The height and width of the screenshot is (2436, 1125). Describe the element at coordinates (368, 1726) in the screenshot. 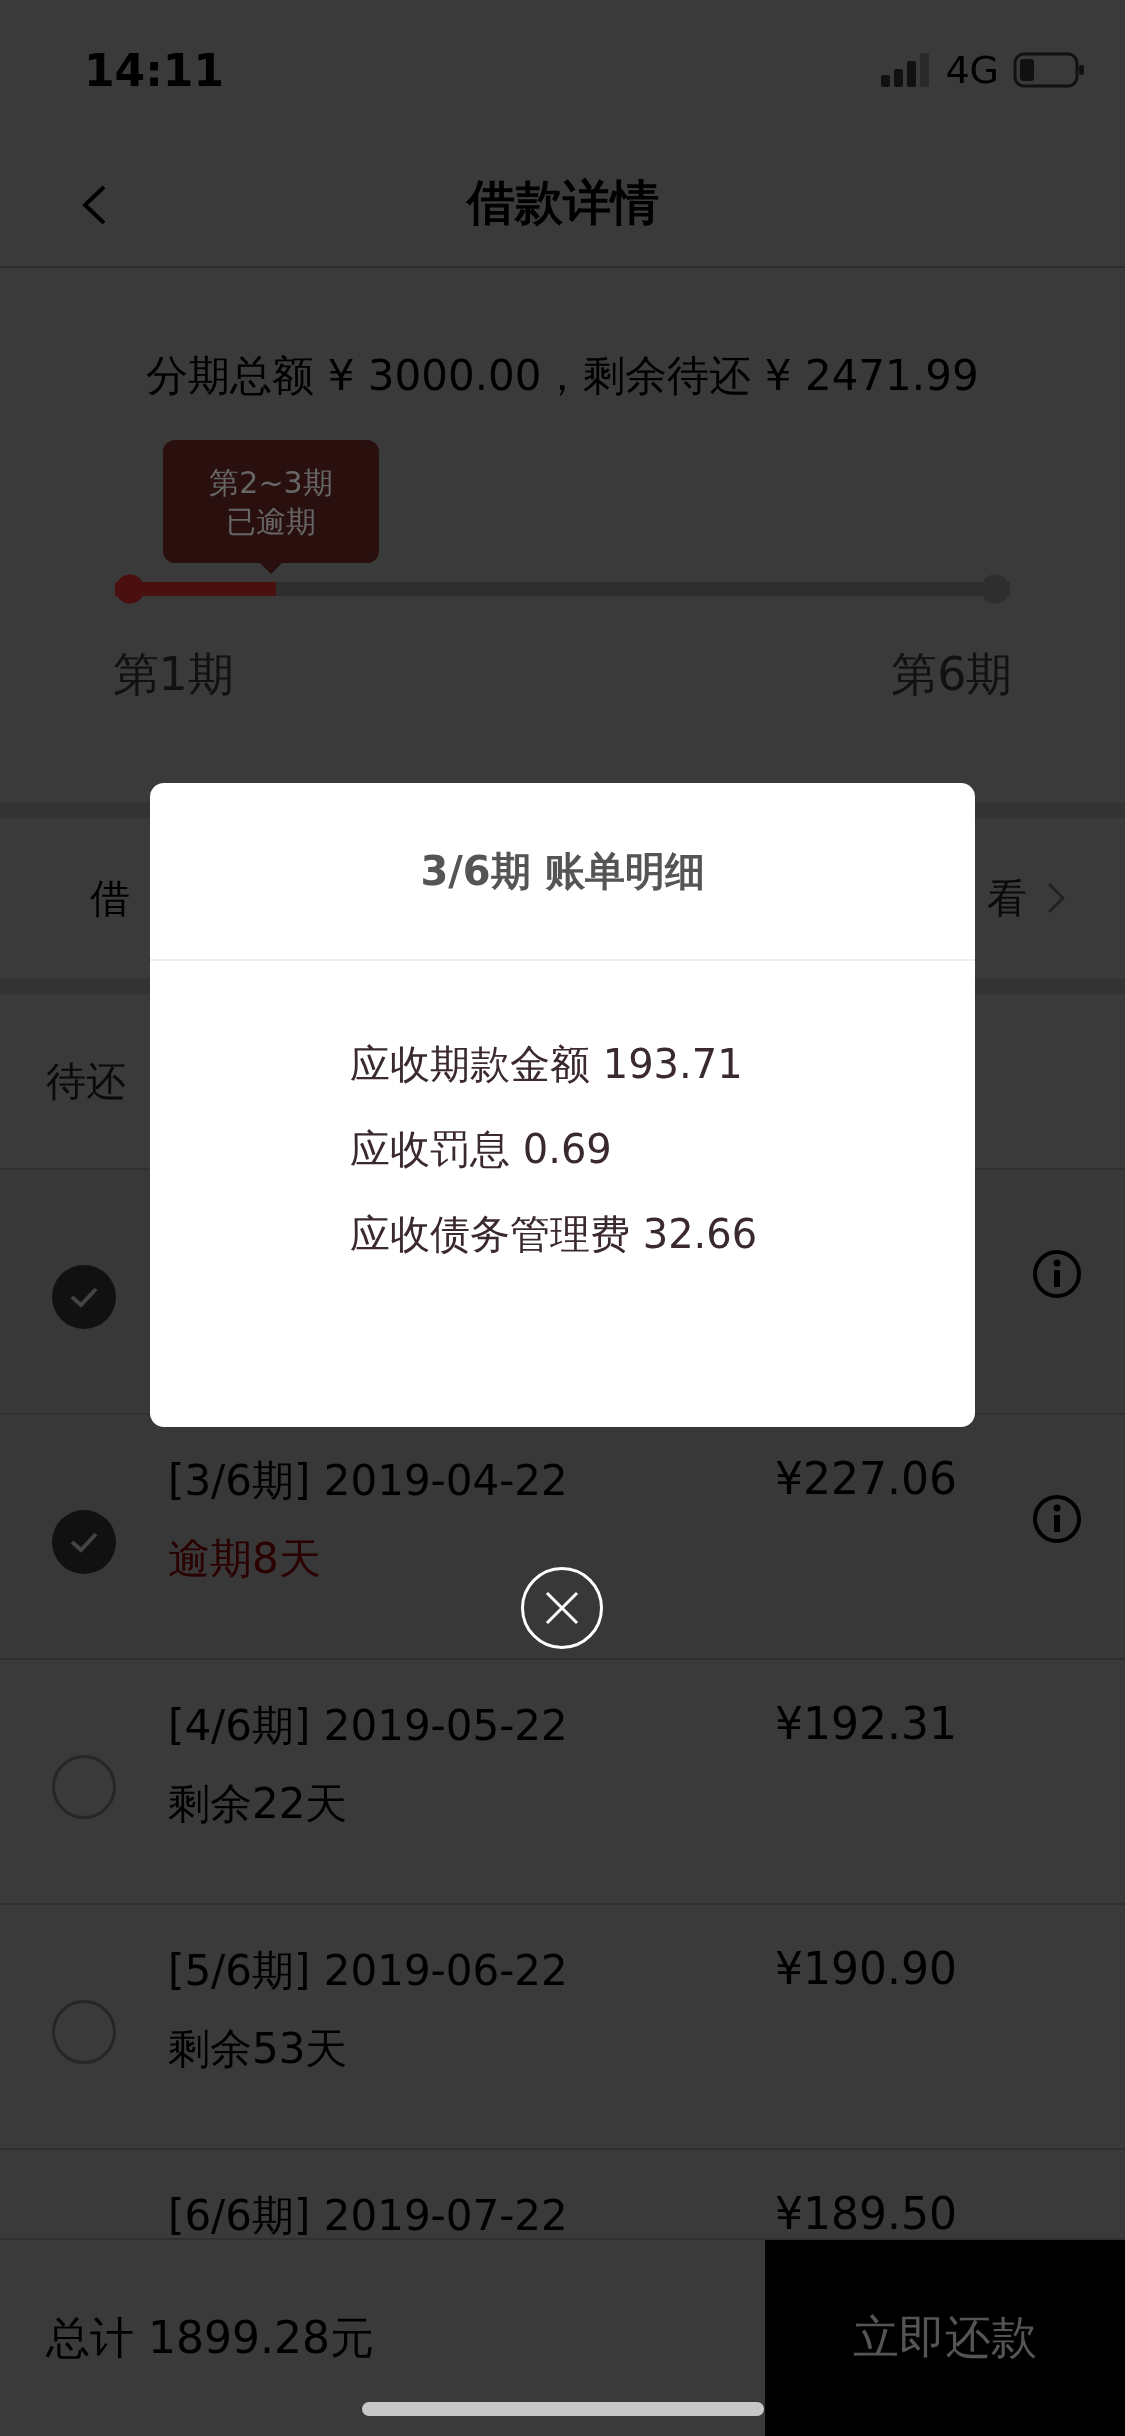

I see `installment-period: [4/6期] 2019-05-22` at that location.